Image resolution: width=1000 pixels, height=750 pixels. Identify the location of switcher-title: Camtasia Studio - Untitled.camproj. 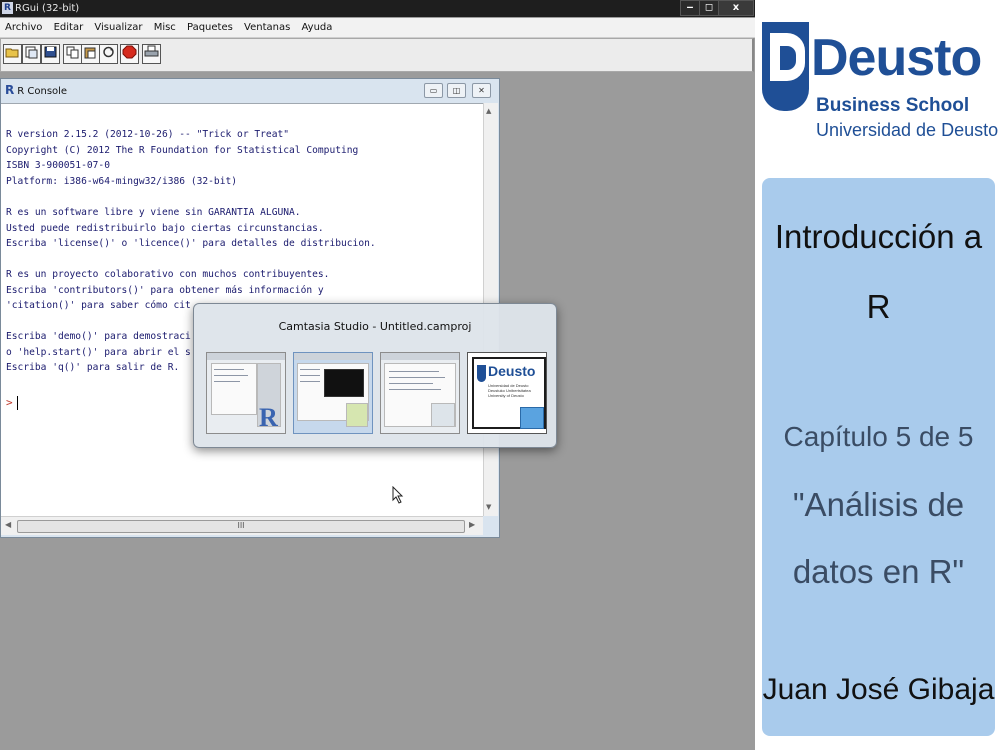
(375, 326).